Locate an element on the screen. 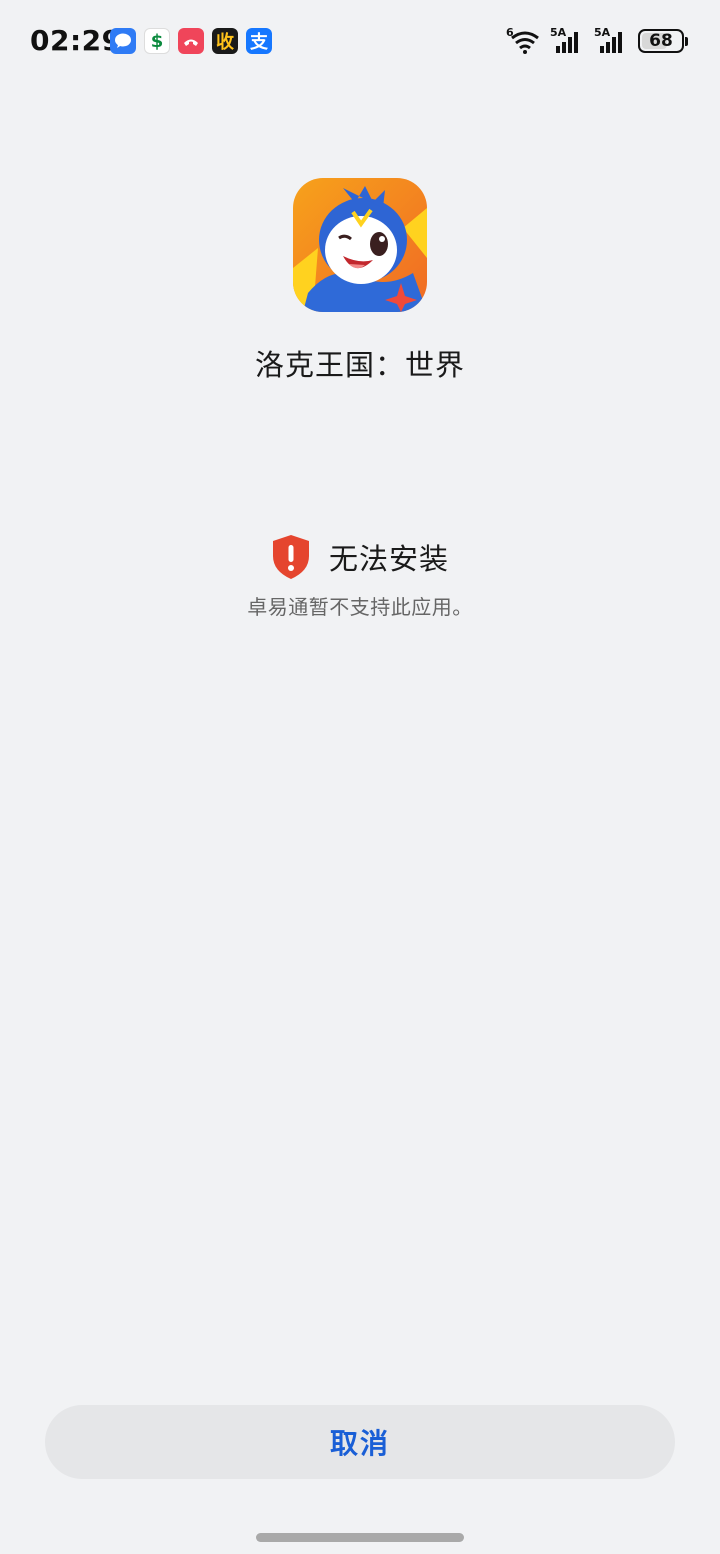 Image resolution: width=720 pixels, height=1554 pixels. cancel-button: 取消 is located at coordinates (360, 1442).